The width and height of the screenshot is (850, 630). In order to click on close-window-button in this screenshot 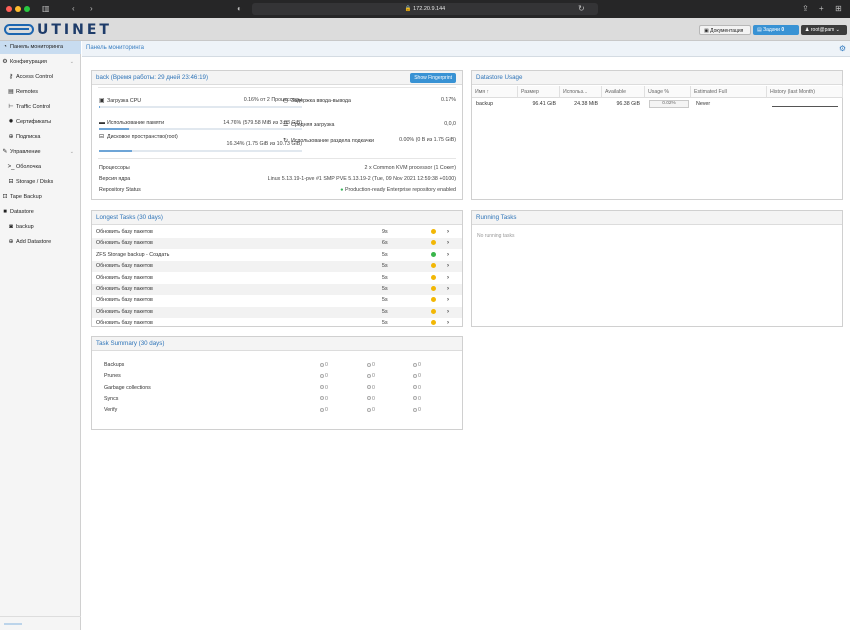, I will do `click(9, 9)`.